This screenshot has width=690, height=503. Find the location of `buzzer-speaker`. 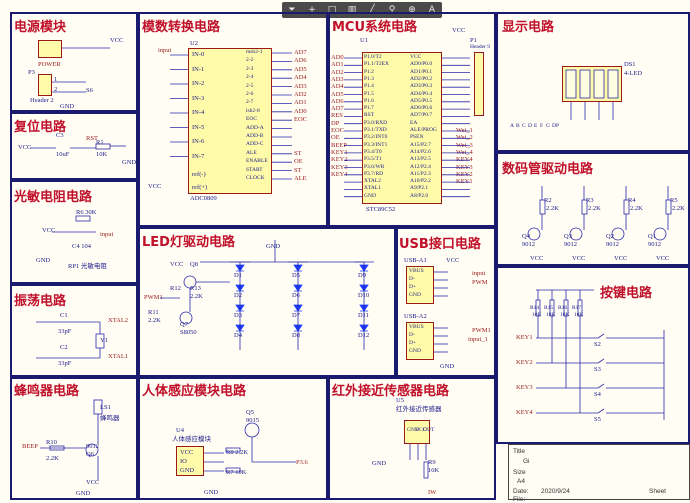

buzzer-speaker is located at coordinates (98, 407).